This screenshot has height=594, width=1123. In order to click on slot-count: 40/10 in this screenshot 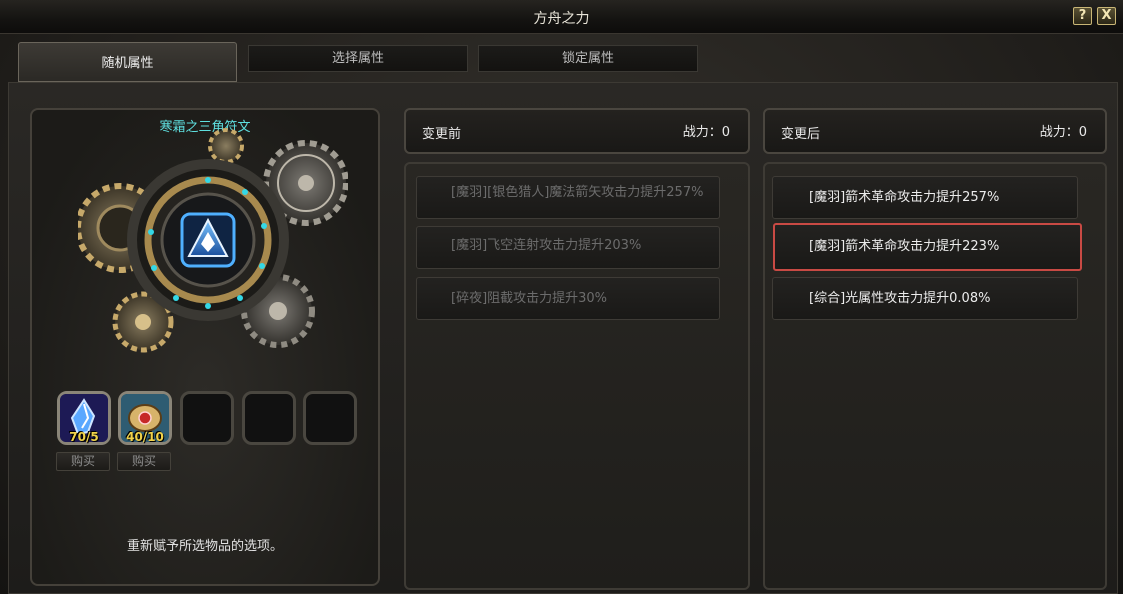, I will do `click(145, 437)`.